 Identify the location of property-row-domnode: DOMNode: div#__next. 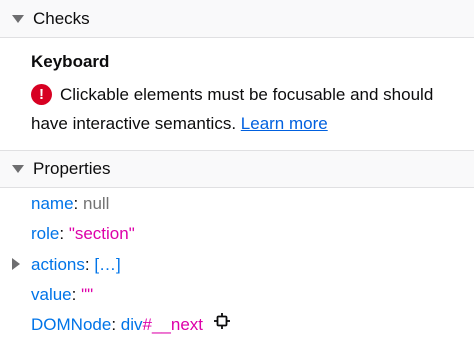
(130, 325).